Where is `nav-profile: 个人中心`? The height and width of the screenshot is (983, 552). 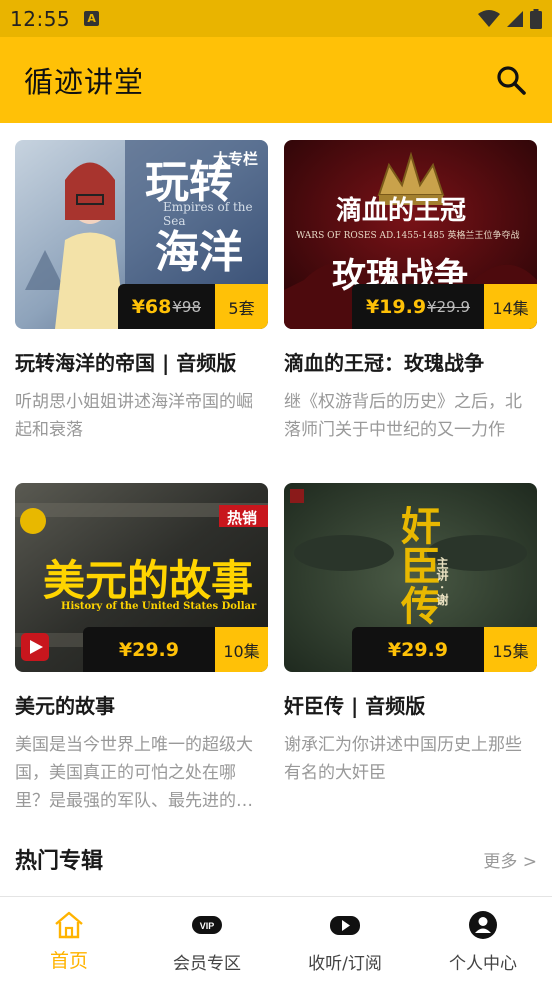 nav-profile: 个人中心 is located at coordinates (483, 940).